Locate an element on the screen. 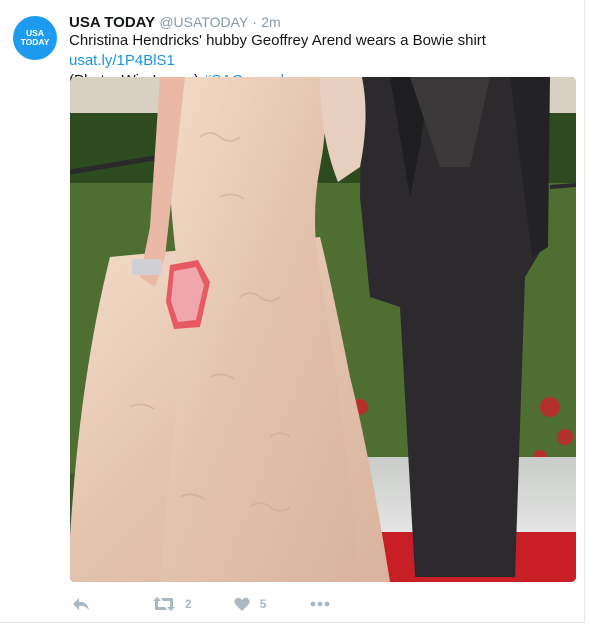 This screenshot has width=590, height=625. more-options-button is located at coordinates (320, 604).